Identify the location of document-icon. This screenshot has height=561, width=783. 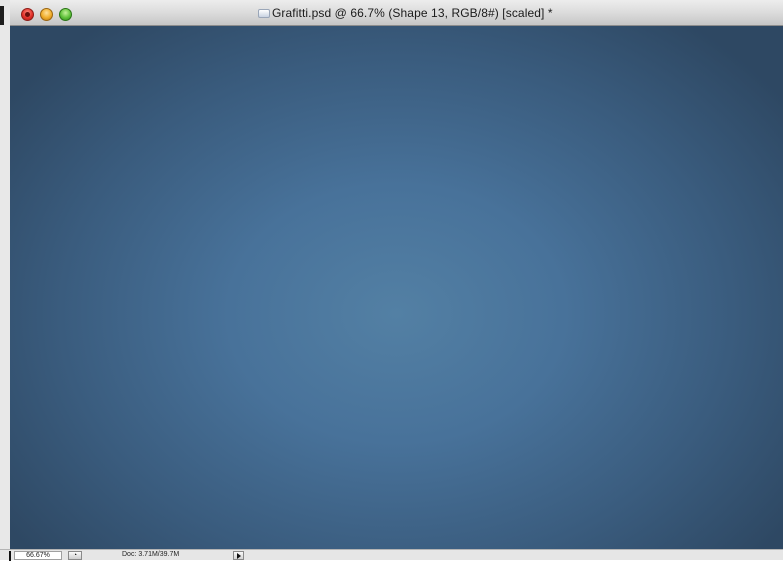
(264, 13).